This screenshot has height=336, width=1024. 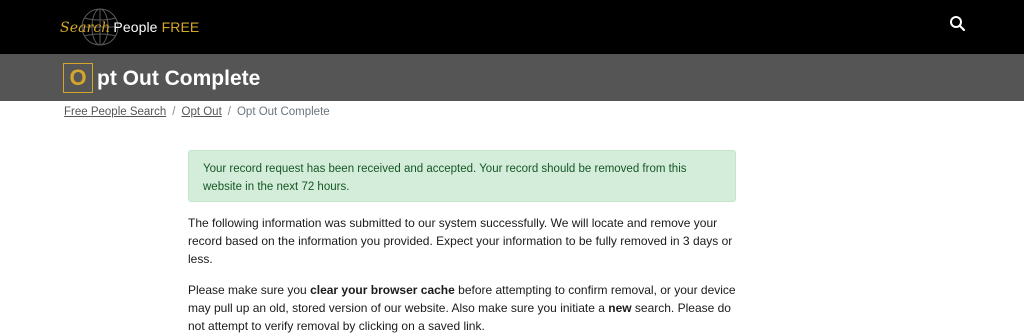 I want to click on search-icon, so click(x=958, y=24).